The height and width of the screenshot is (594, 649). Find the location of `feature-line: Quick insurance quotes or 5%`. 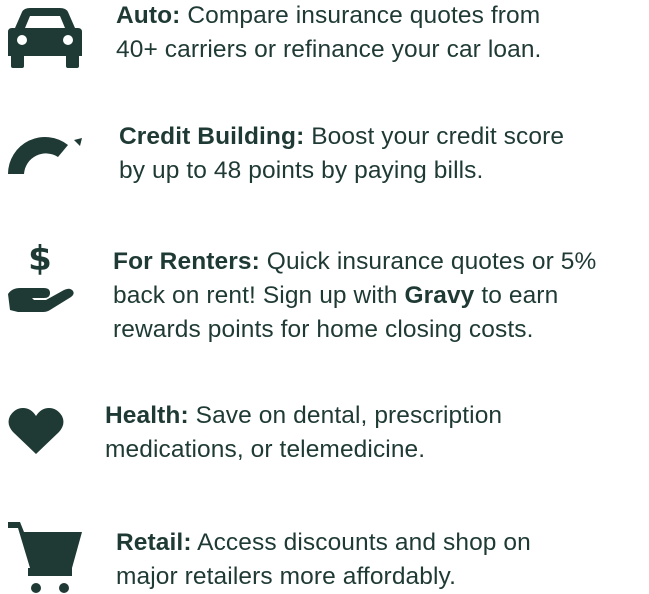

feature-line: Quick insurance quotes or 5% is located at coordinates (428, 261).